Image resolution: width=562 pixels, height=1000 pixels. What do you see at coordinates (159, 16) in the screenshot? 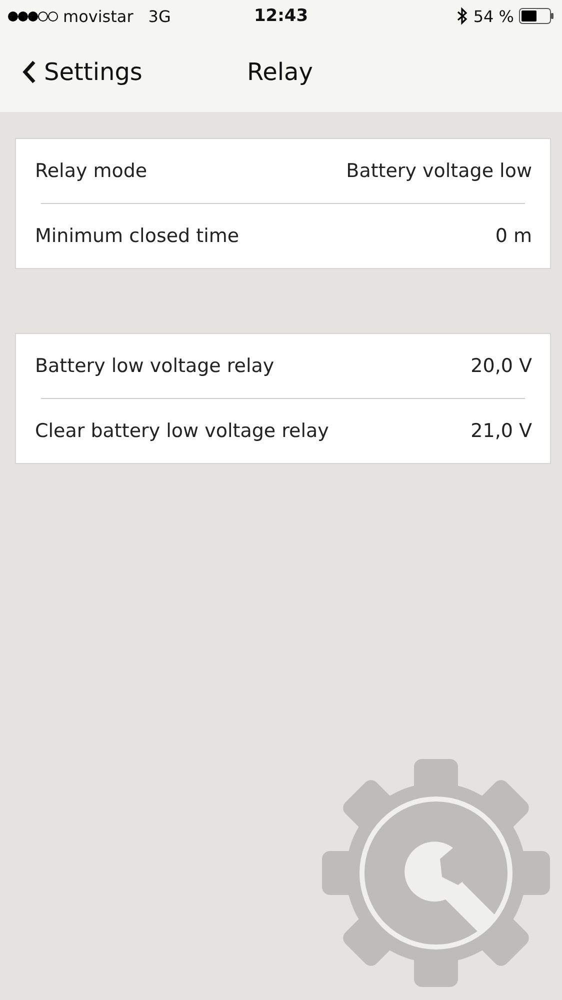
I see `network-type: 3G` at bounding box center [159, 16].